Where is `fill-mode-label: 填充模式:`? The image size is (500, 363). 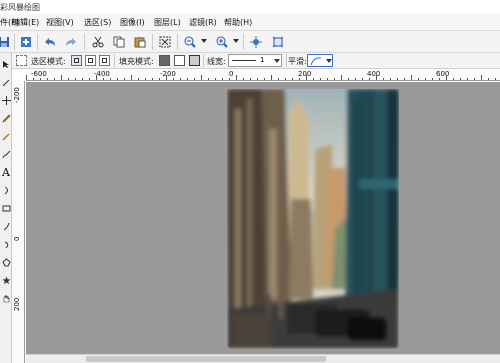 fill-mode-label: 填充模式: is located at coordinates (136, 61).